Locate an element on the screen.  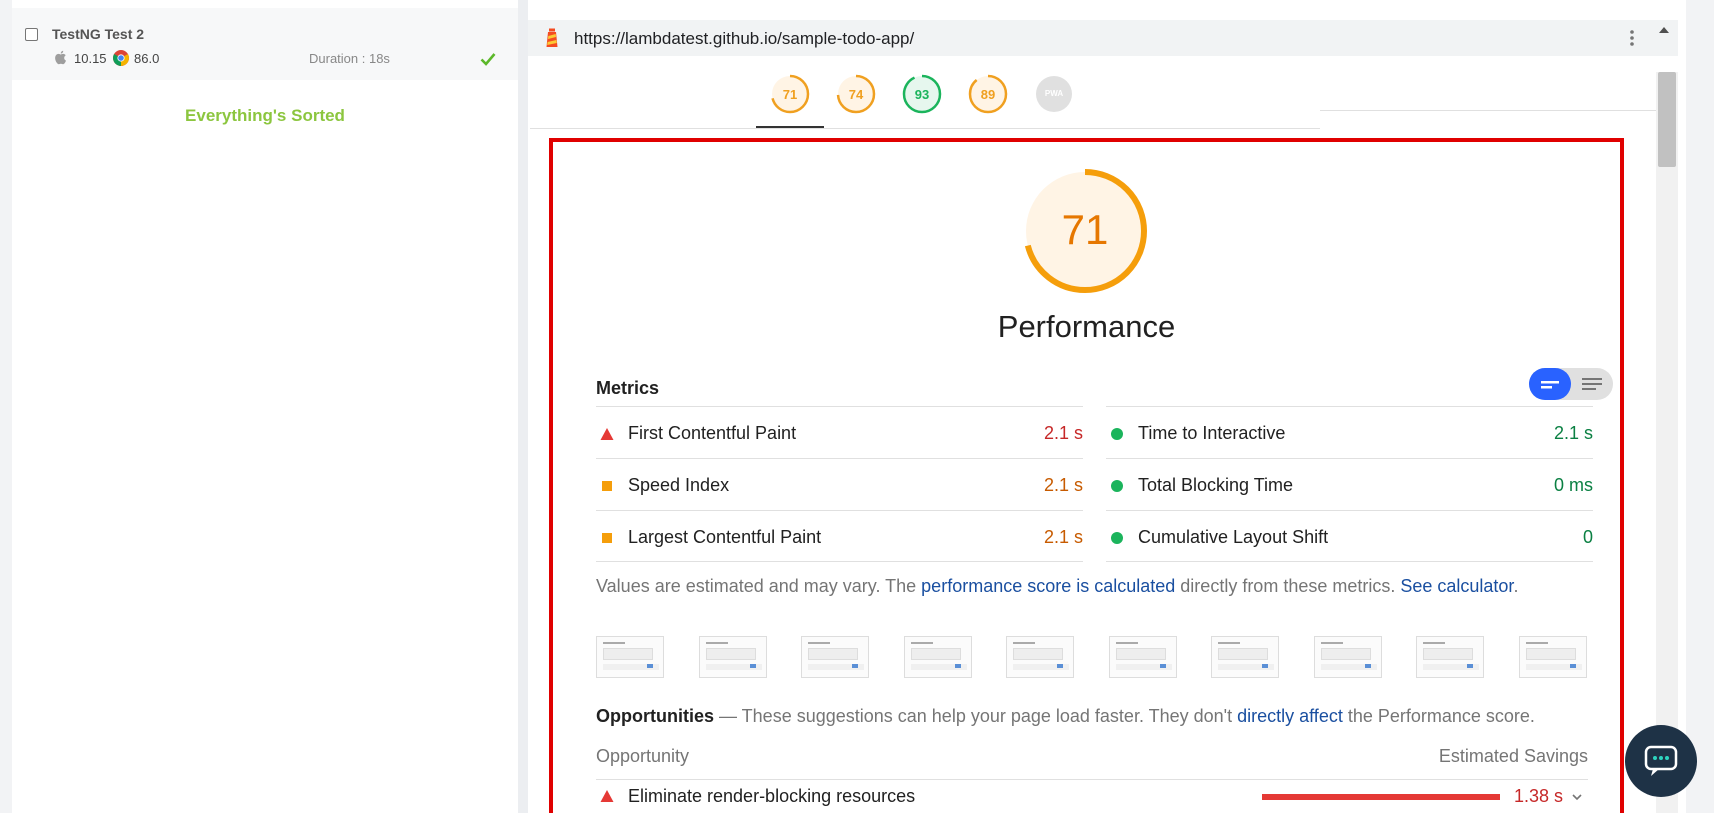
check-icon is located at coordinates (488, 59).